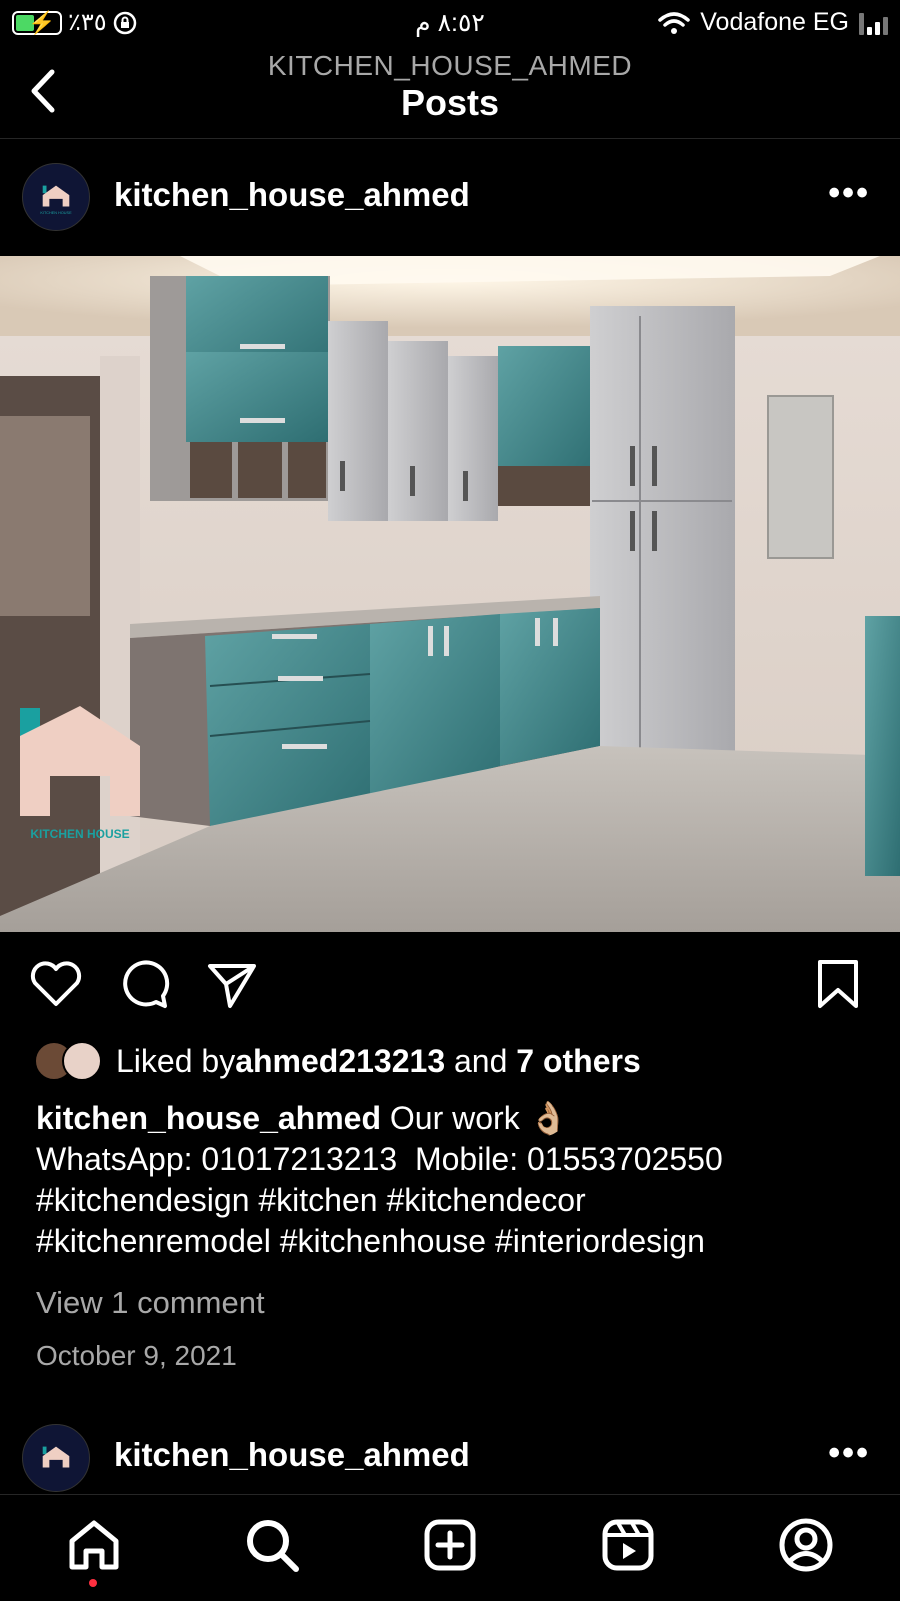 The height and width of the screenshot is (1601, 900). I want to click on comment-icon, so click(144, 984).